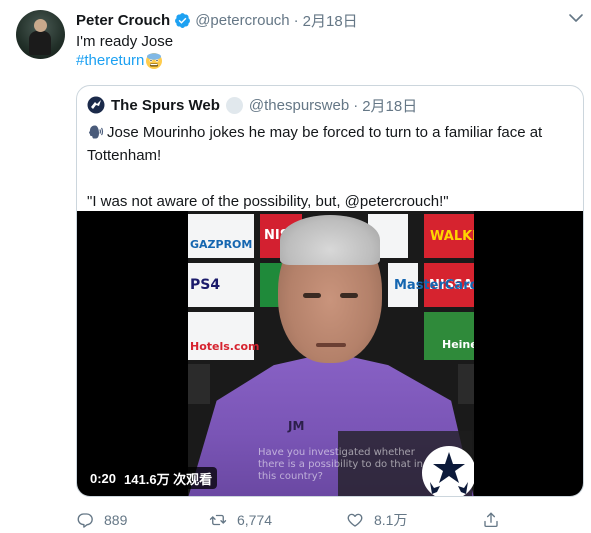  I want to click on avatar, so click(40, 34).